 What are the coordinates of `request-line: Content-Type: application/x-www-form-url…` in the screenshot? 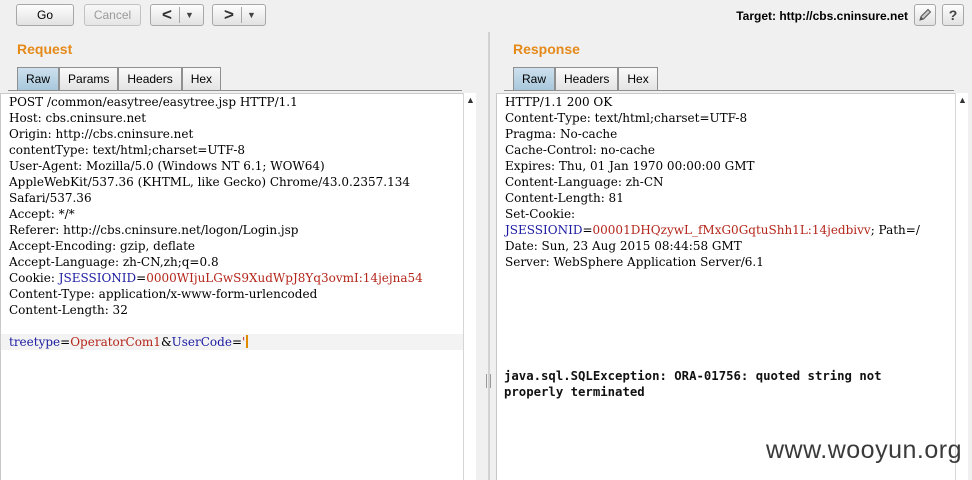 It's located at (163, 294).